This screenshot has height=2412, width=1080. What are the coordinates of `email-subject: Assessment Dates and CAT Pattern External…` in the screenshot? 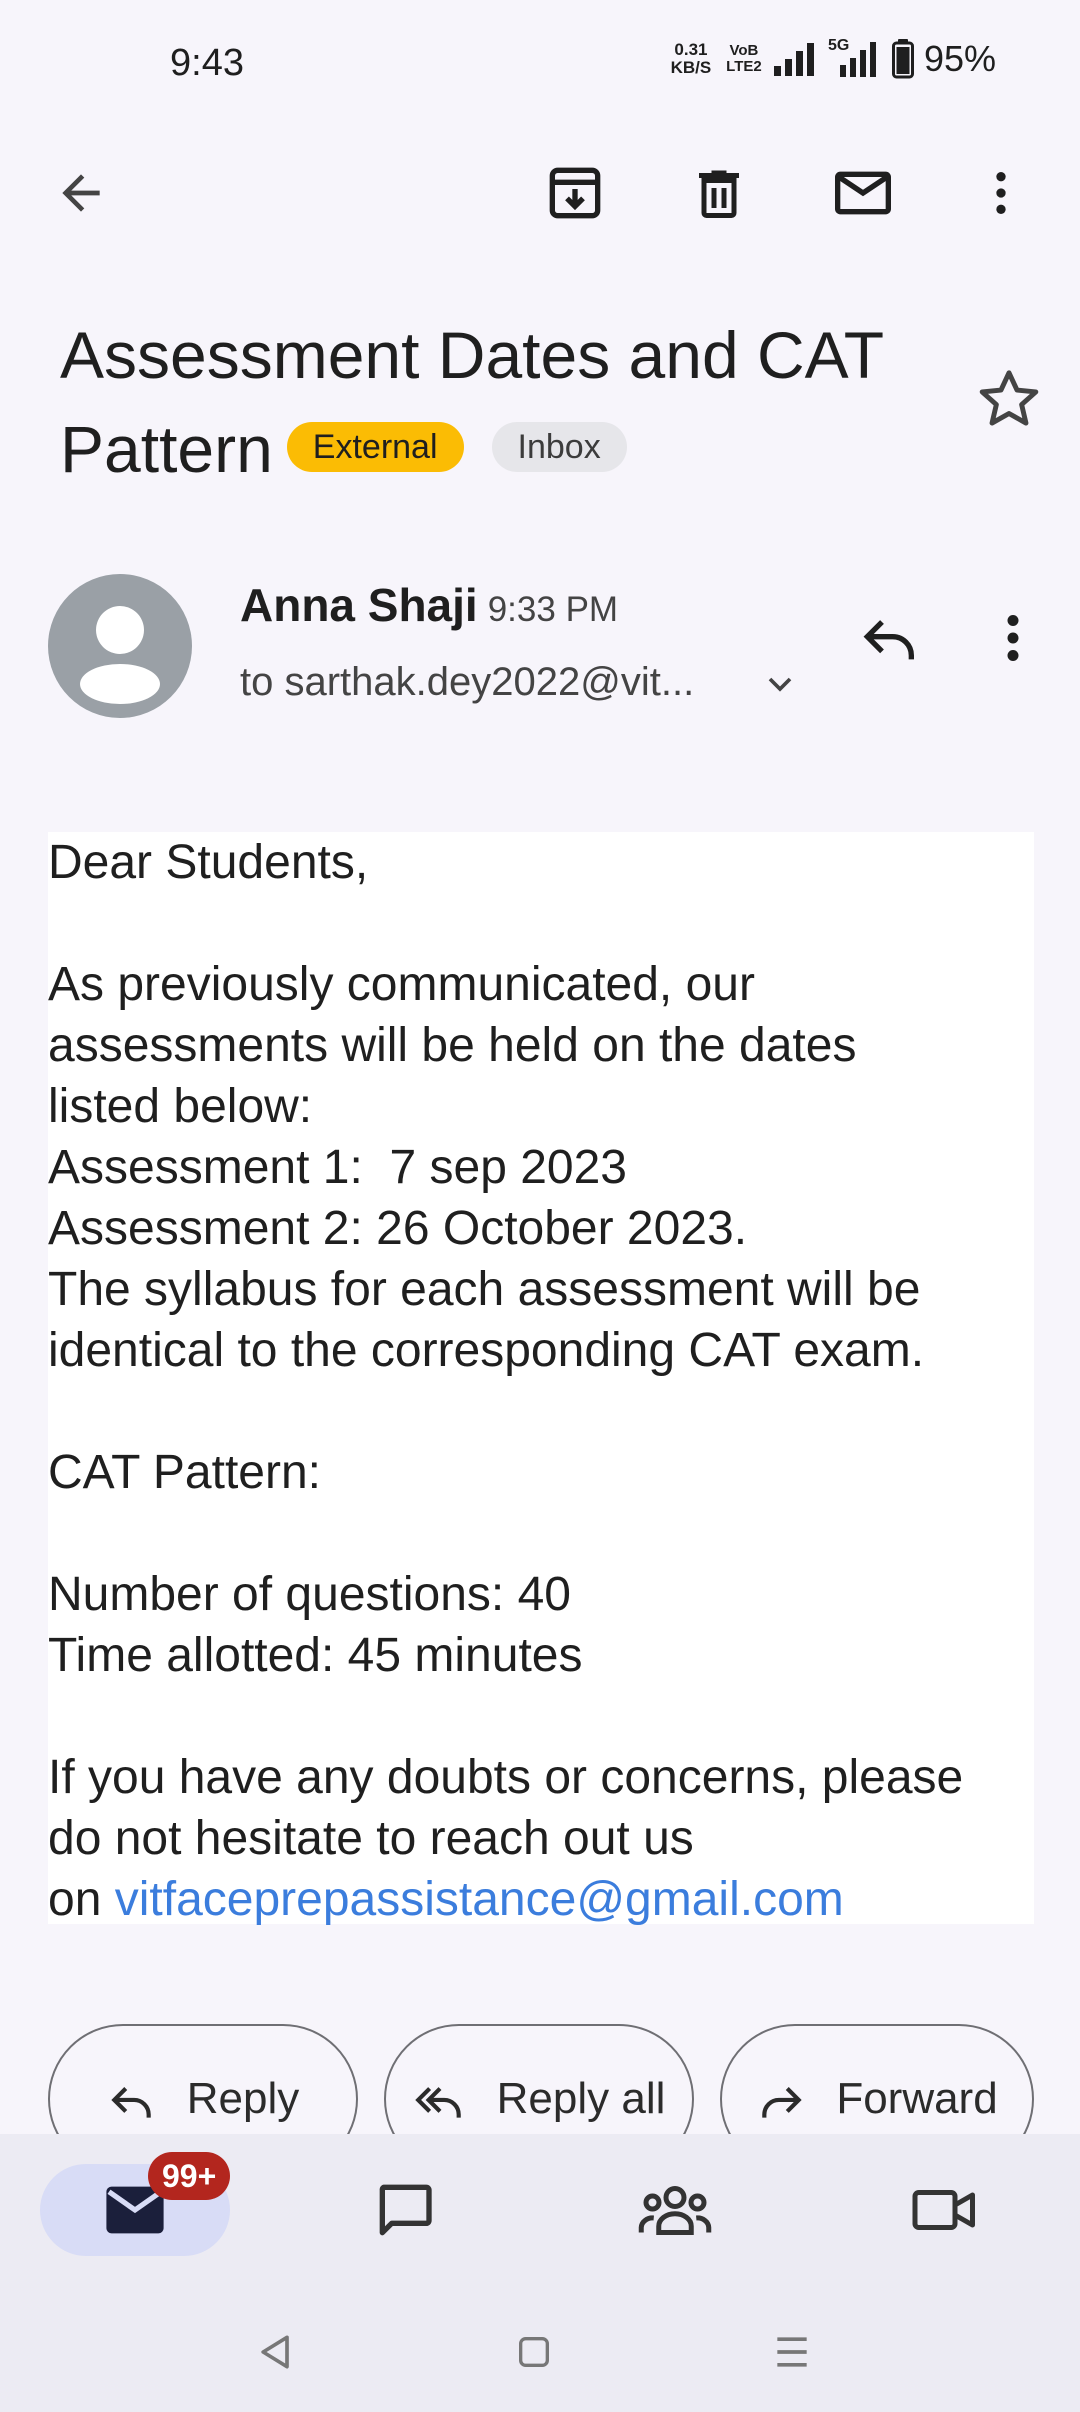 It's located at (510, 402).